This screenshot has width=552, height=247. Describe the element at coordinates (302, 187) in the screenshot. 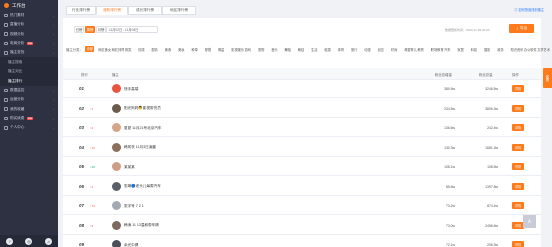

I see `table-row: 06 ↑4 张琳🔵老头儿每周汽车 85.6w 1397.8w 详情` at that location.